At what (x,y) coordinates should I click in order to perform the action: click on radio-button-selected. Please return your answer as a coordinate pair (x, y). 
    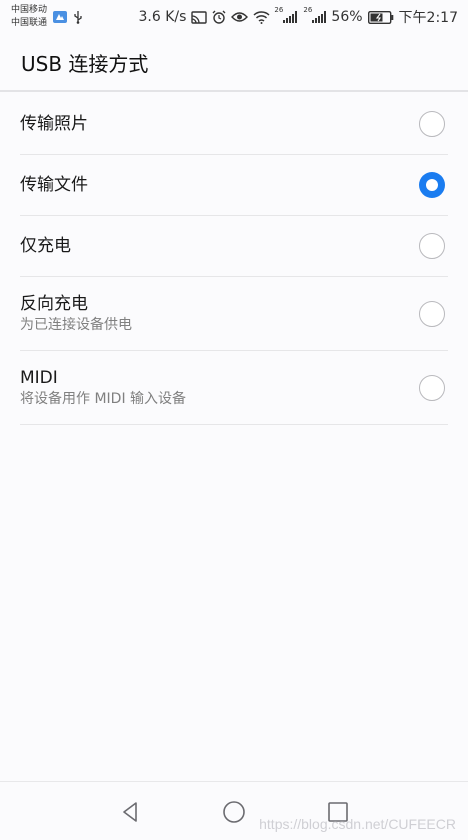
    Looking at the image, I should click on (432, 185).